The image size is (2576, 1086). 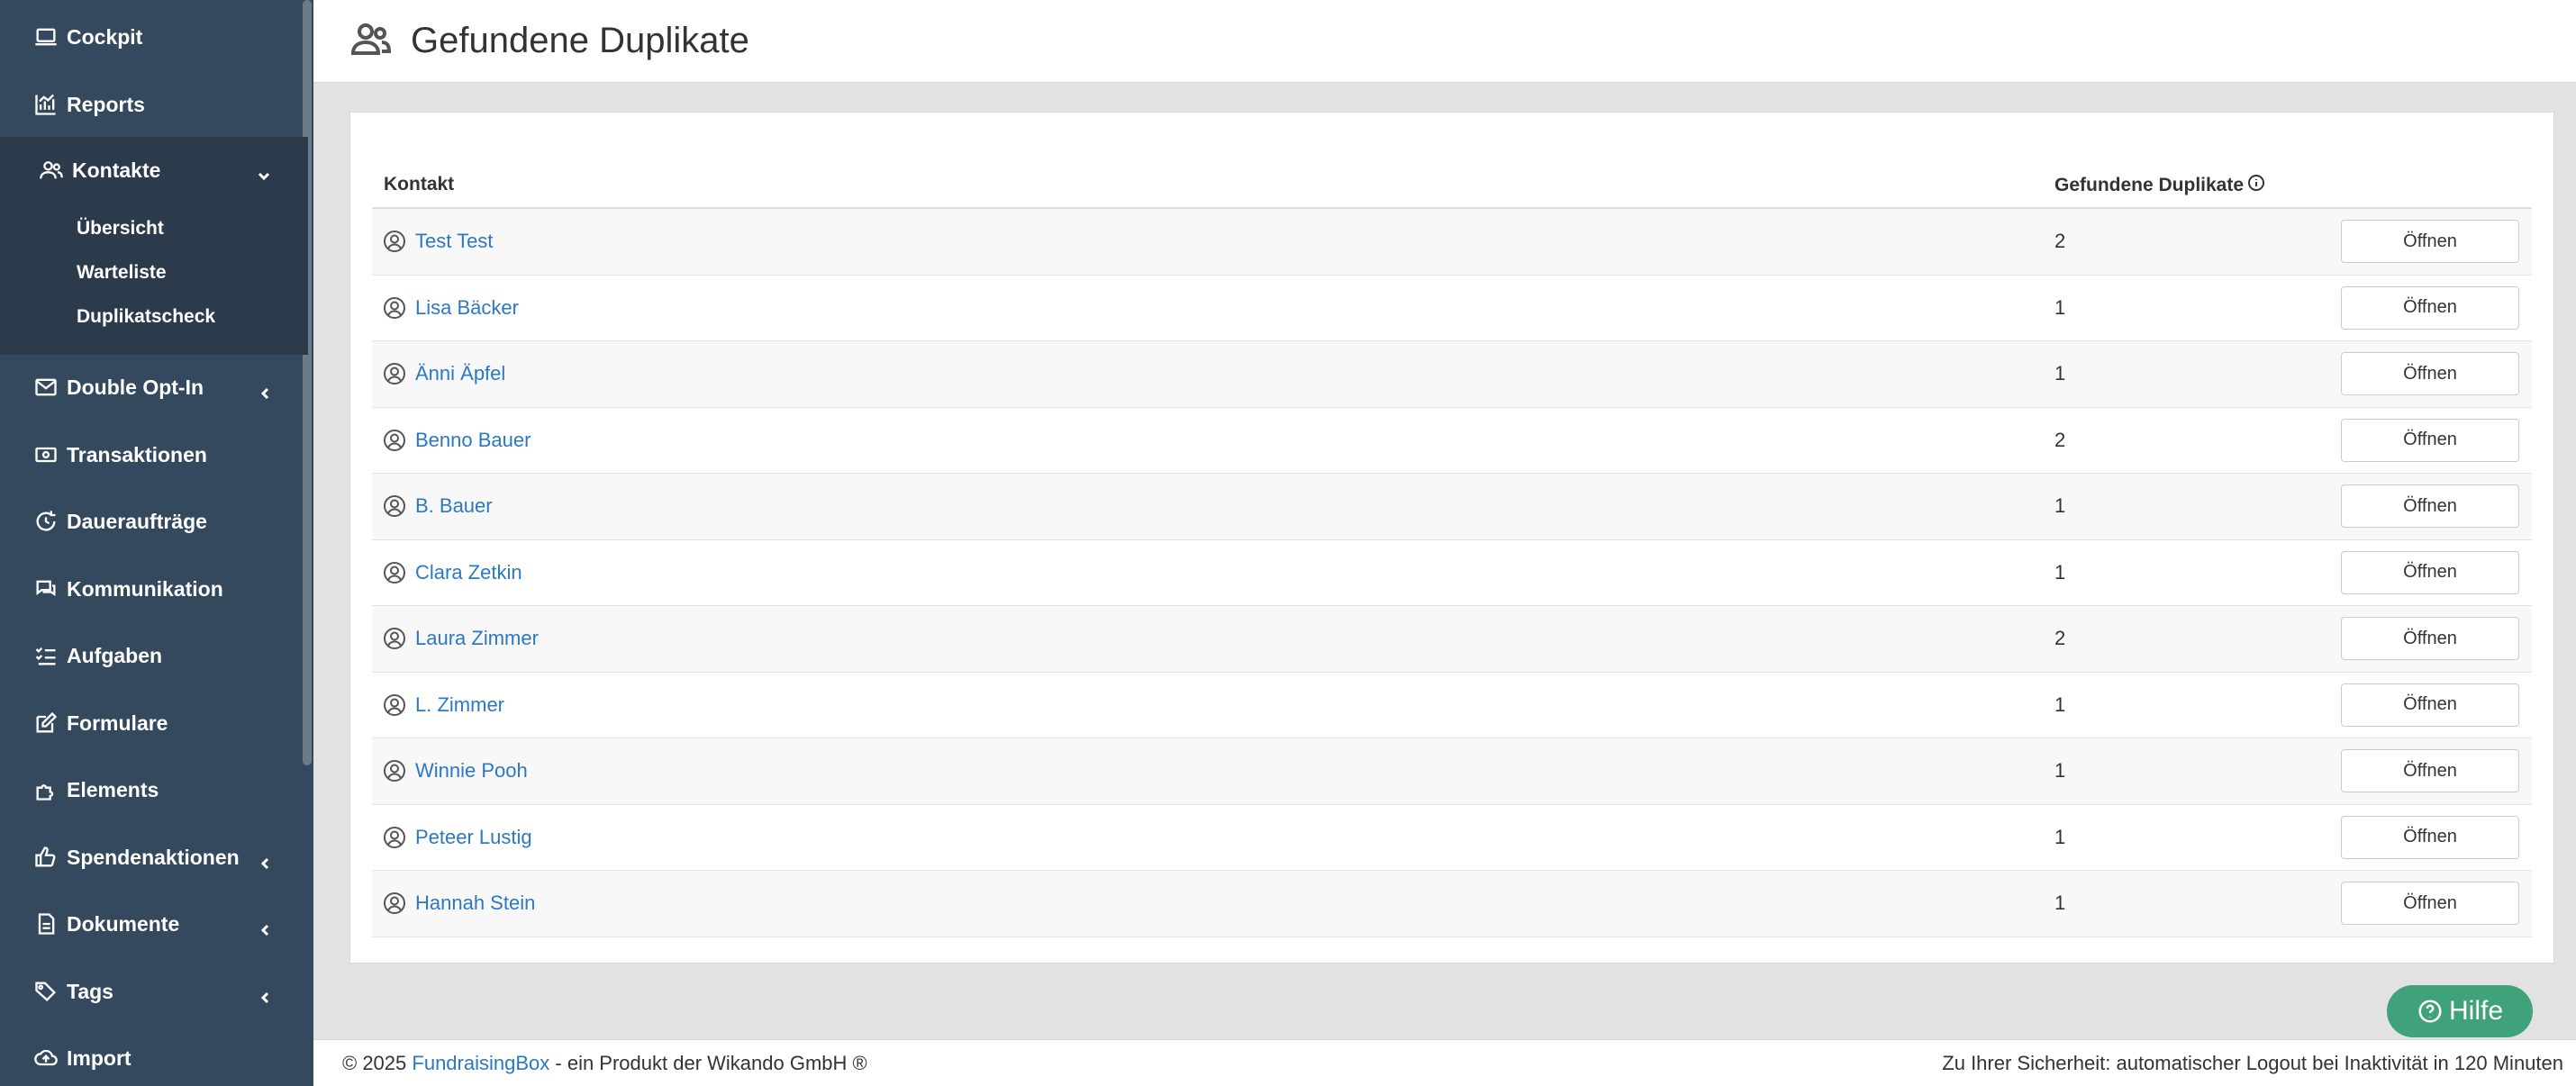 What do you see at coordinates (468, 572) in the screenshot?
I see `contact-link: Clara Zetkin` at bounding box center [468, 572].